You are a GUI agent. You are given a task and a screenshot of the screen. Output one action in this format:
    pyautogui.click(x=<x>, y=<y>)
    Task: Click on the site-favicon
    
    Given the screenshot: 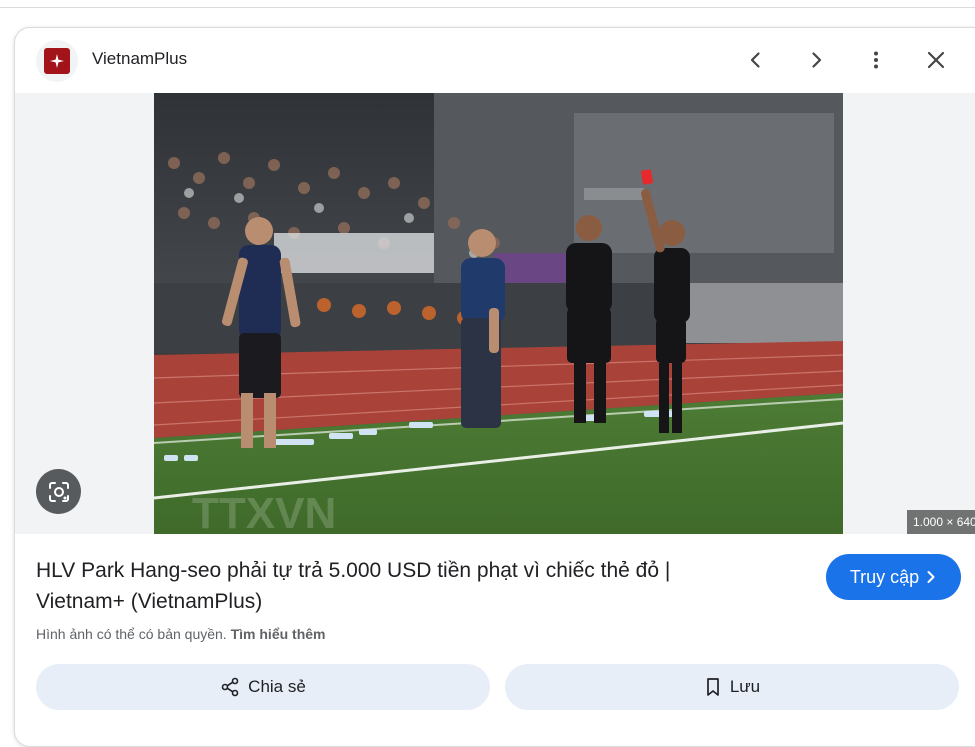 What is the action you would take?
    pyautogui.click(x=57, y=61)
    